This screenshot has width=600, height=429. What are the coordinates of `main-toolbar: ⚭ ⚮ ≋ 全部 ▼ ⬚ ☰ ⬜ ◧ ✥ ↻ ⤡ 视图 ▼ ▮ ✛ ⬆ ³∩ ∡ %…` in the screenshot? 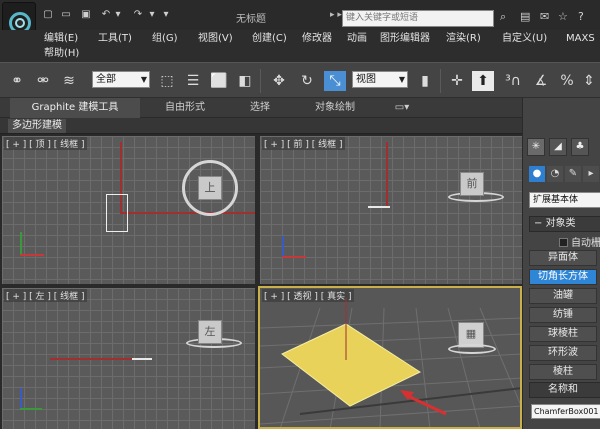 It's located at (300, 80).